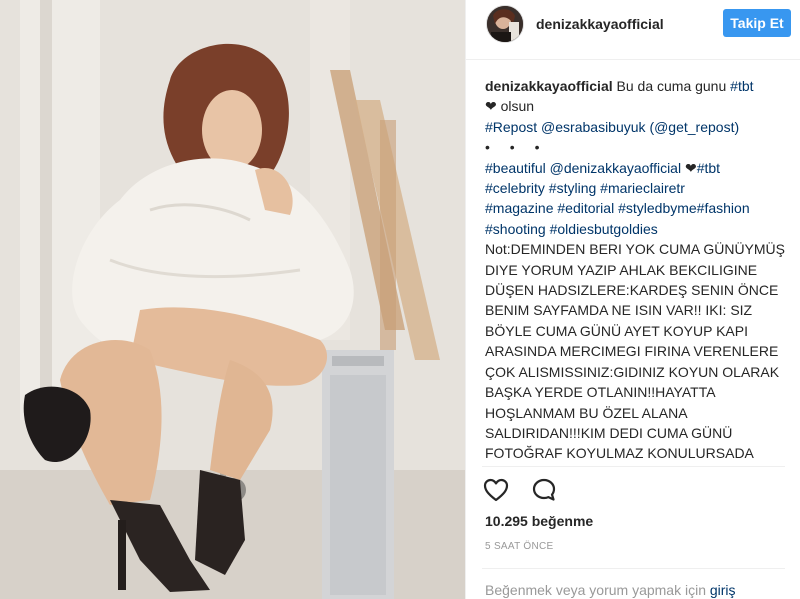 The height and width of the screenshot is (599, 800). What do you see at coordinates (519, 546) in the screenshot?
I see `post-timestamp: 5 SAAT ÖNCE` at bounding box center [519, 546].